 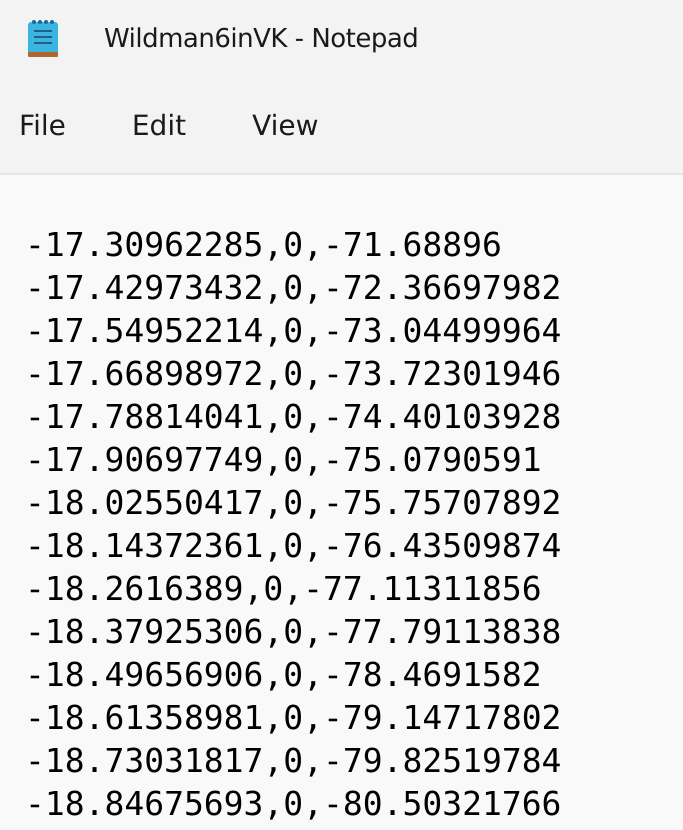 I want to click on text-line: -17.30962285,0,-71.68896, so click(x=263, y=245).